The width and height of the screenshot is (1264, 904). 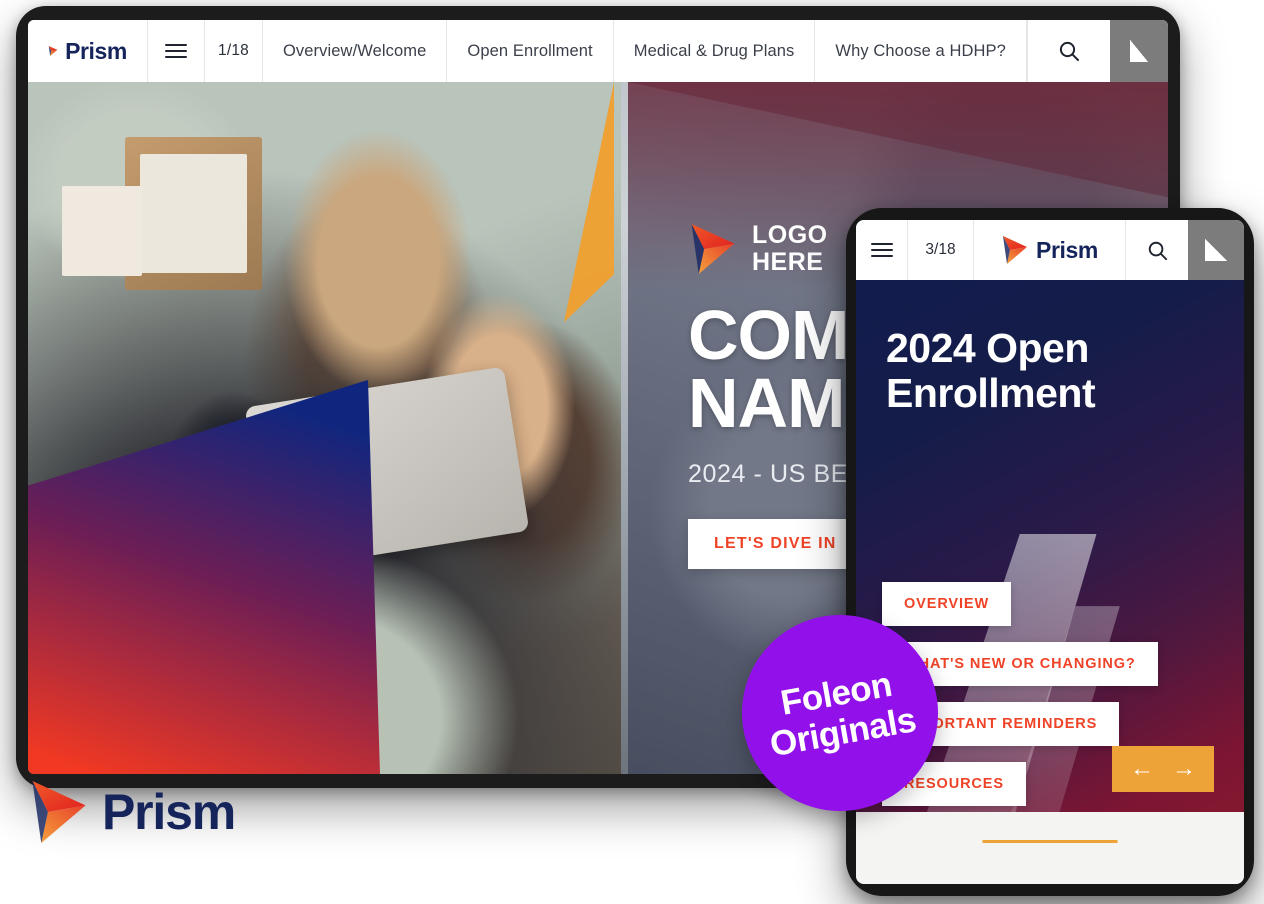 I want to click on footer-brand: Prism, so click(x=132, y=812).